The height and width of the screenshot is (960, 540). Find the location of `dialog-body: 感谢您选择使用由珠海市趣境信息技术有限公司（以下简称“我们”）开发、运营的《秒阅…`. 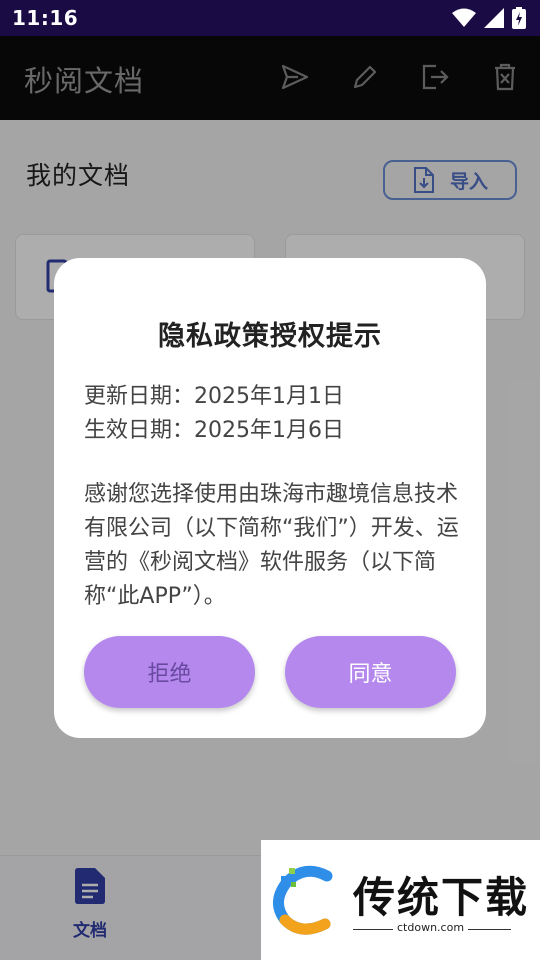

dialog-body: 感谢您选择使用由珠海市趣境信息技术有限公司（以下简称“我们”）开发、运营的《秒阅… is located at coordinates (271, 542).